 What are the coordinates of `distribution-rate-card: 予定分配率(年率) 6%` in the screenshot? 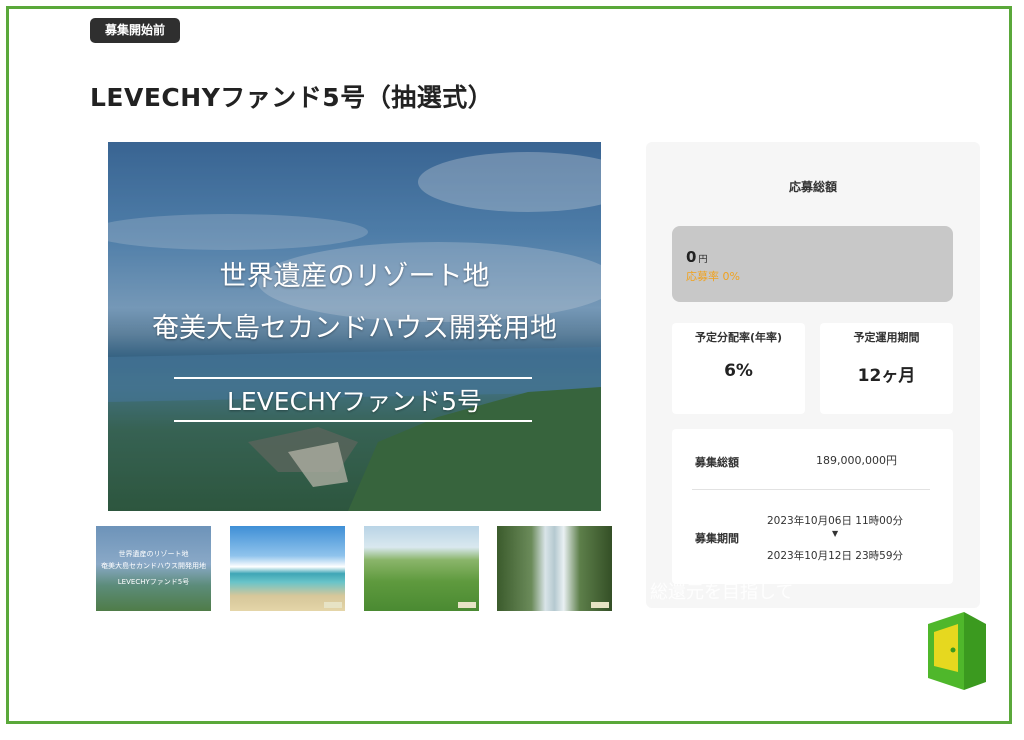 It's located at (738, 368).